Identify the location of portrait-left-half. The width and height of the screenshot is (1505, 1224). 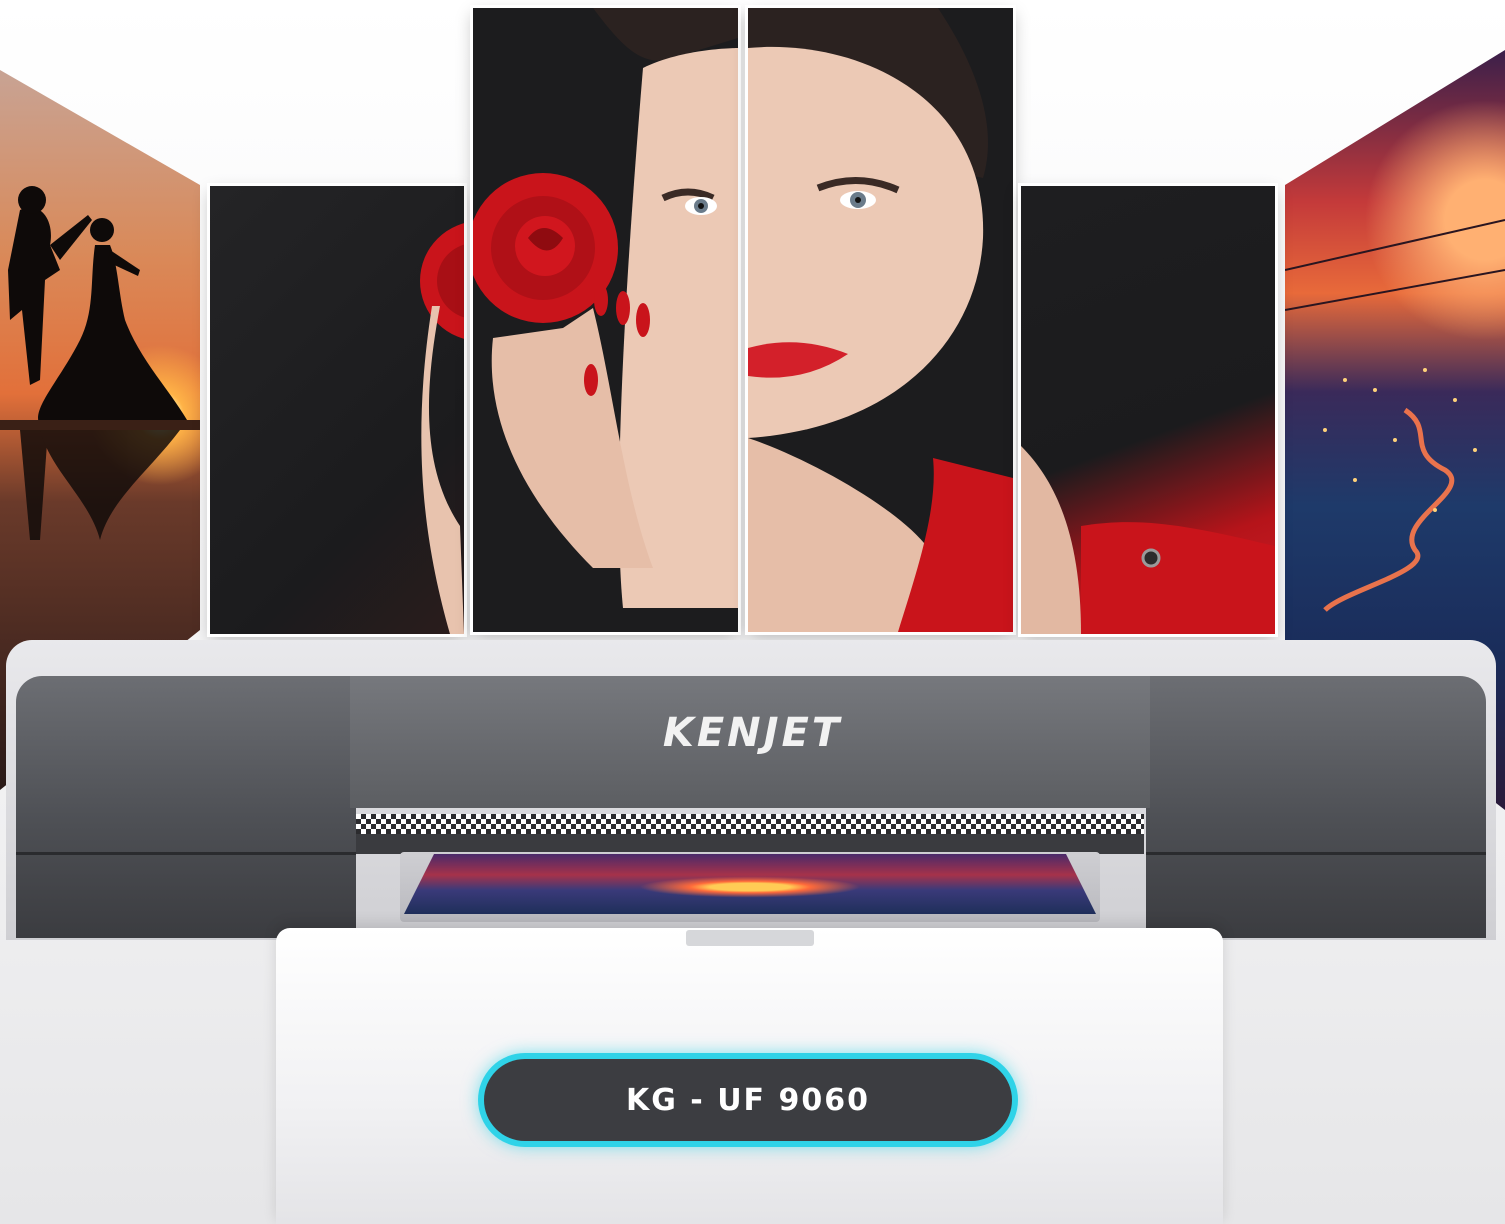
(605, 320).